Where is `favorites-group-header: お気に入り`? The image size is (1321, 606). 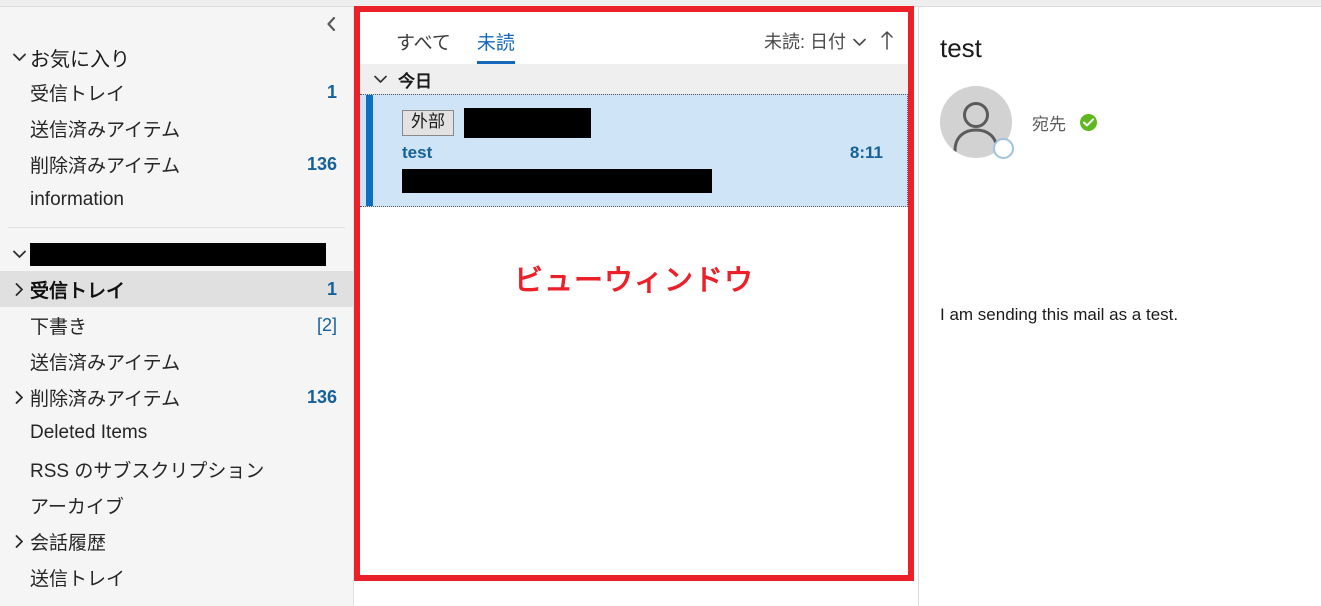
favorites-group-header: お気に入り is located at coordinates (176, 57).